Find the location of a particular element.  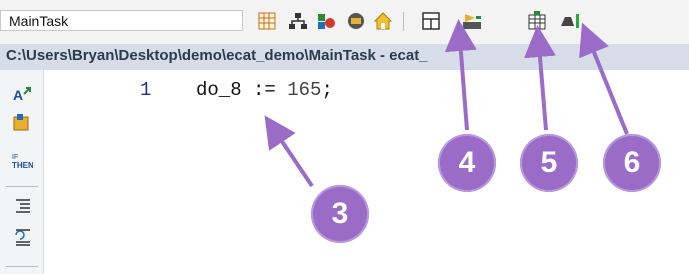

network-icon is located at coordinates (298, 21).